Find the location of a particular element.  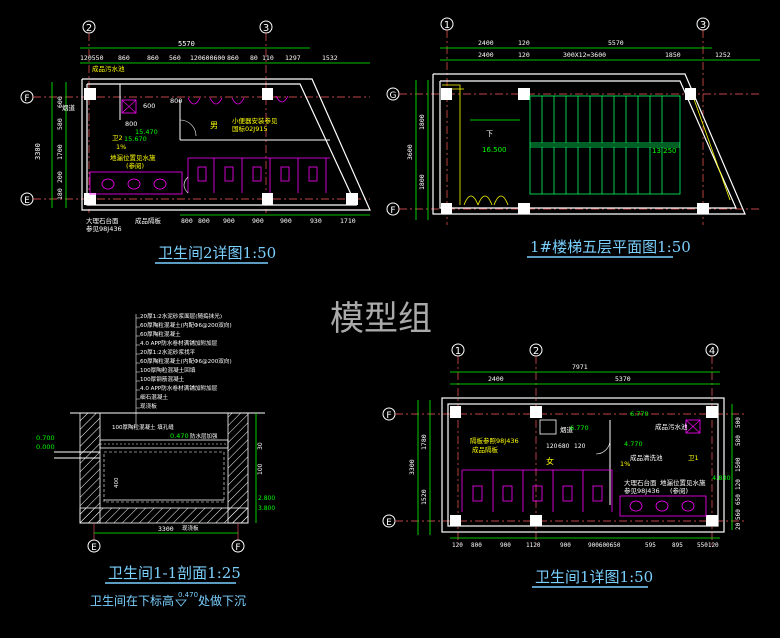

plan2-dim-bottom-3: 900 is located at coordinates (258, 221).